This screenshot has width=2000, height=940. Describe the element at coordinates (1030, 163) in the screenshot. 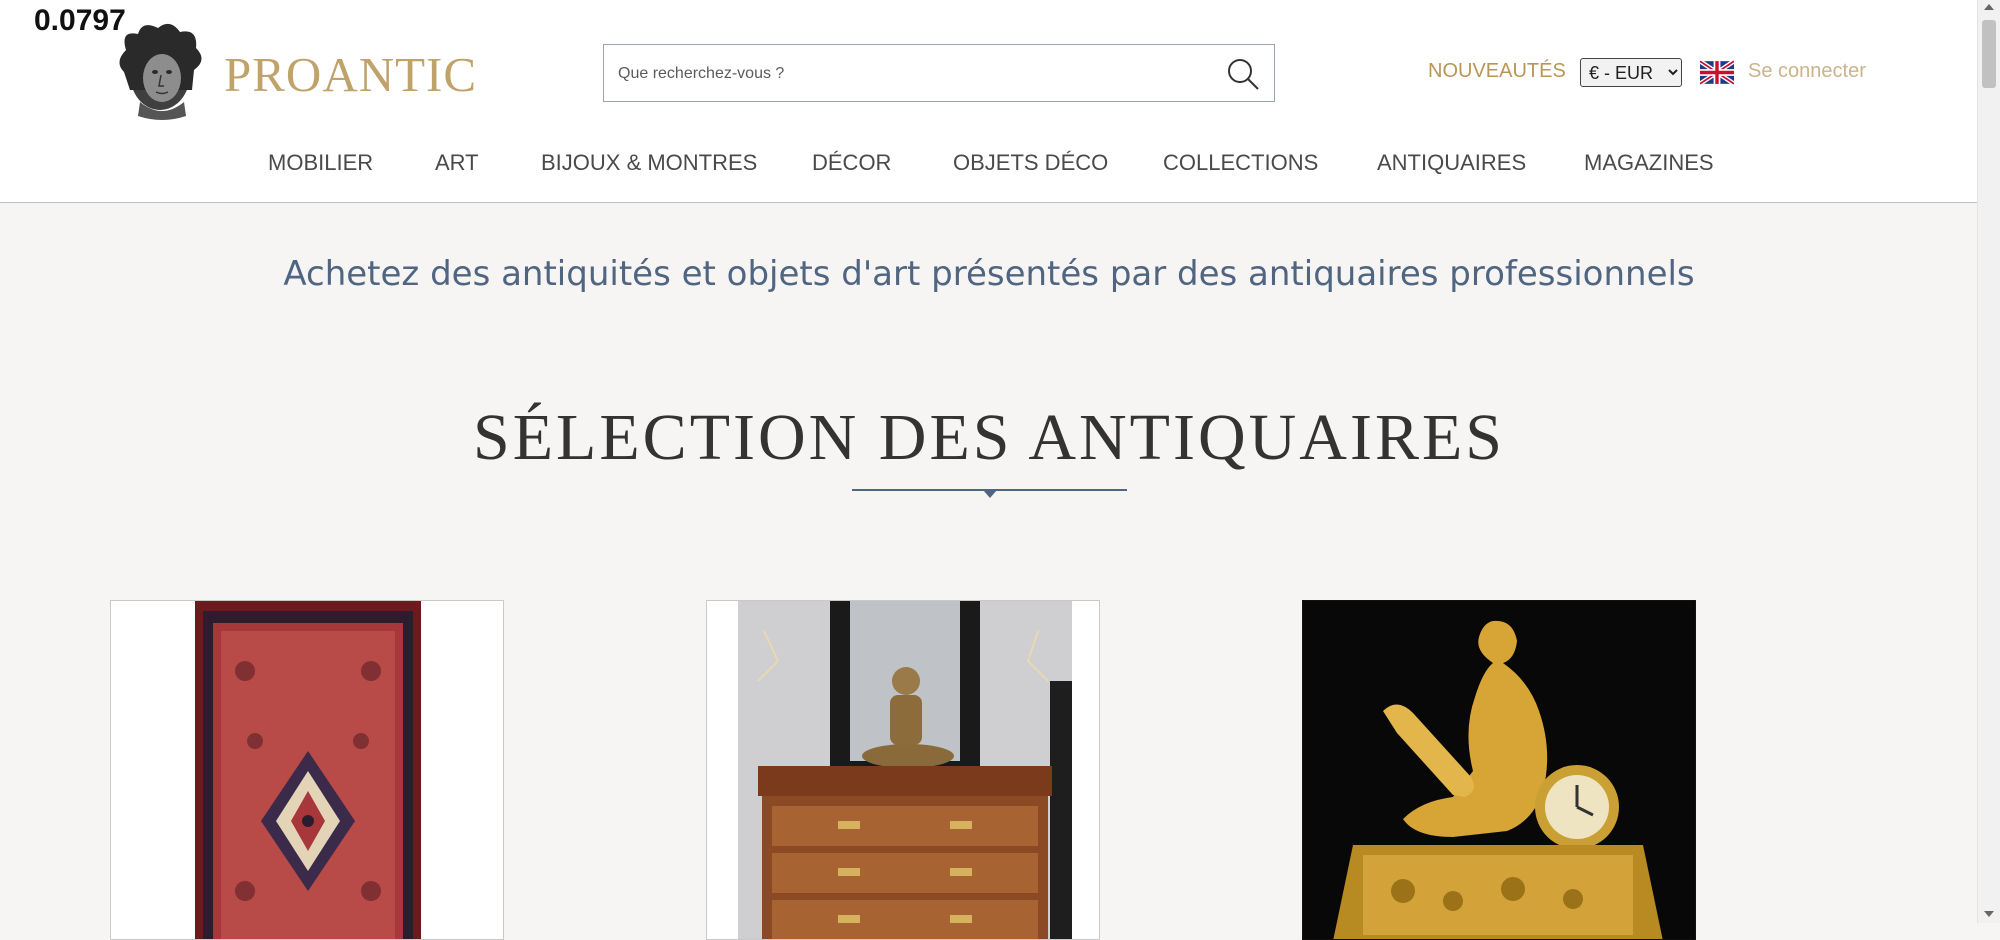

I see `menu-item-objets-deco: OBJETS DÉCO` at that location.